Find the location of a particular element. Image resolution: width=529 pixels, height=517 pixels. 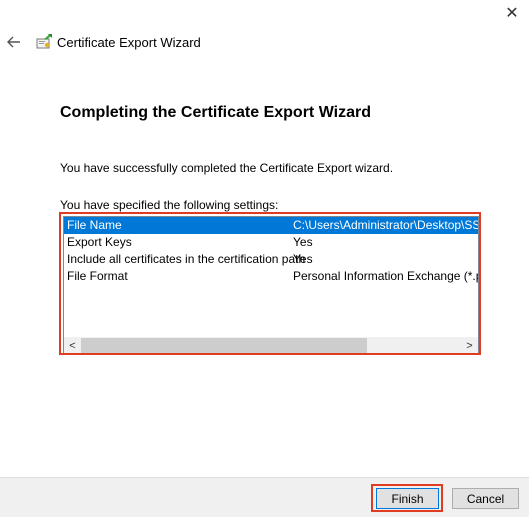

close-icon: ✕ is located at coordinates (512, 13).